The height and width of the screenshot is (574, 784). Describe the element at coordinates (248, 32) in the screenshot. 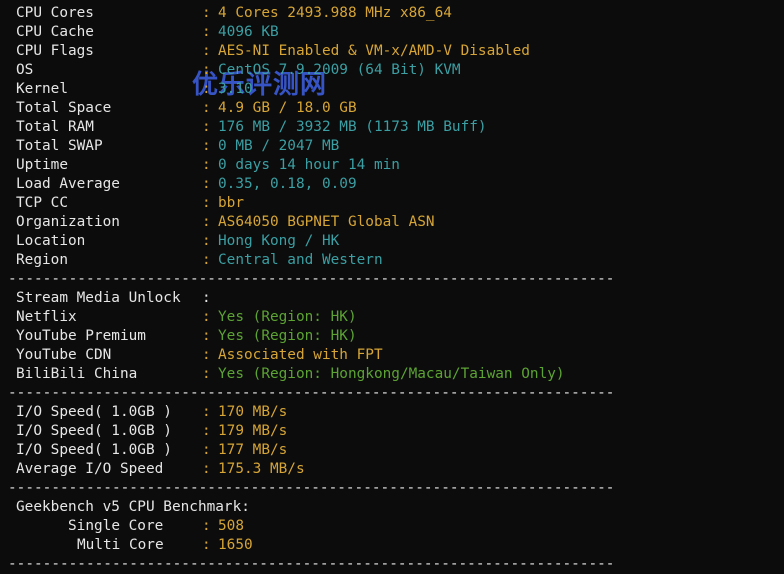

I see `sysinfo-cpu-cache-value: 4096 KB` at that location.